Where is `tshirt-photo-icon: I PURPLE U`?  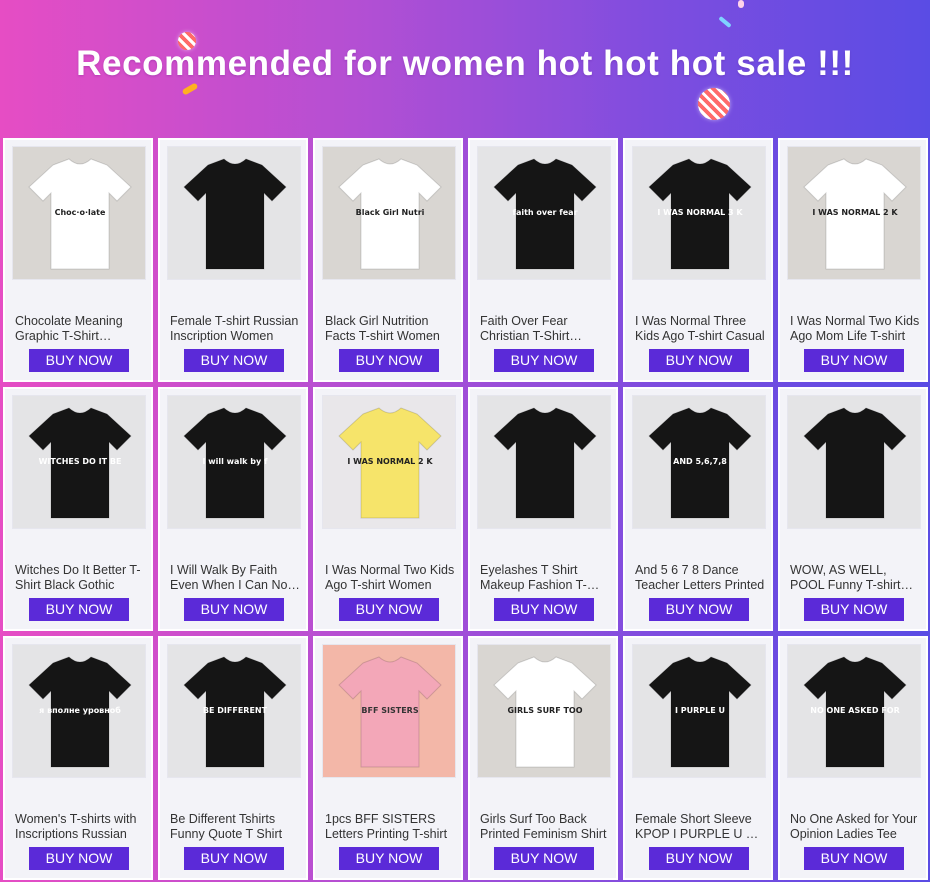 tshirt-photo-icon: I PURPLE U is located at coordinates (699, 711).